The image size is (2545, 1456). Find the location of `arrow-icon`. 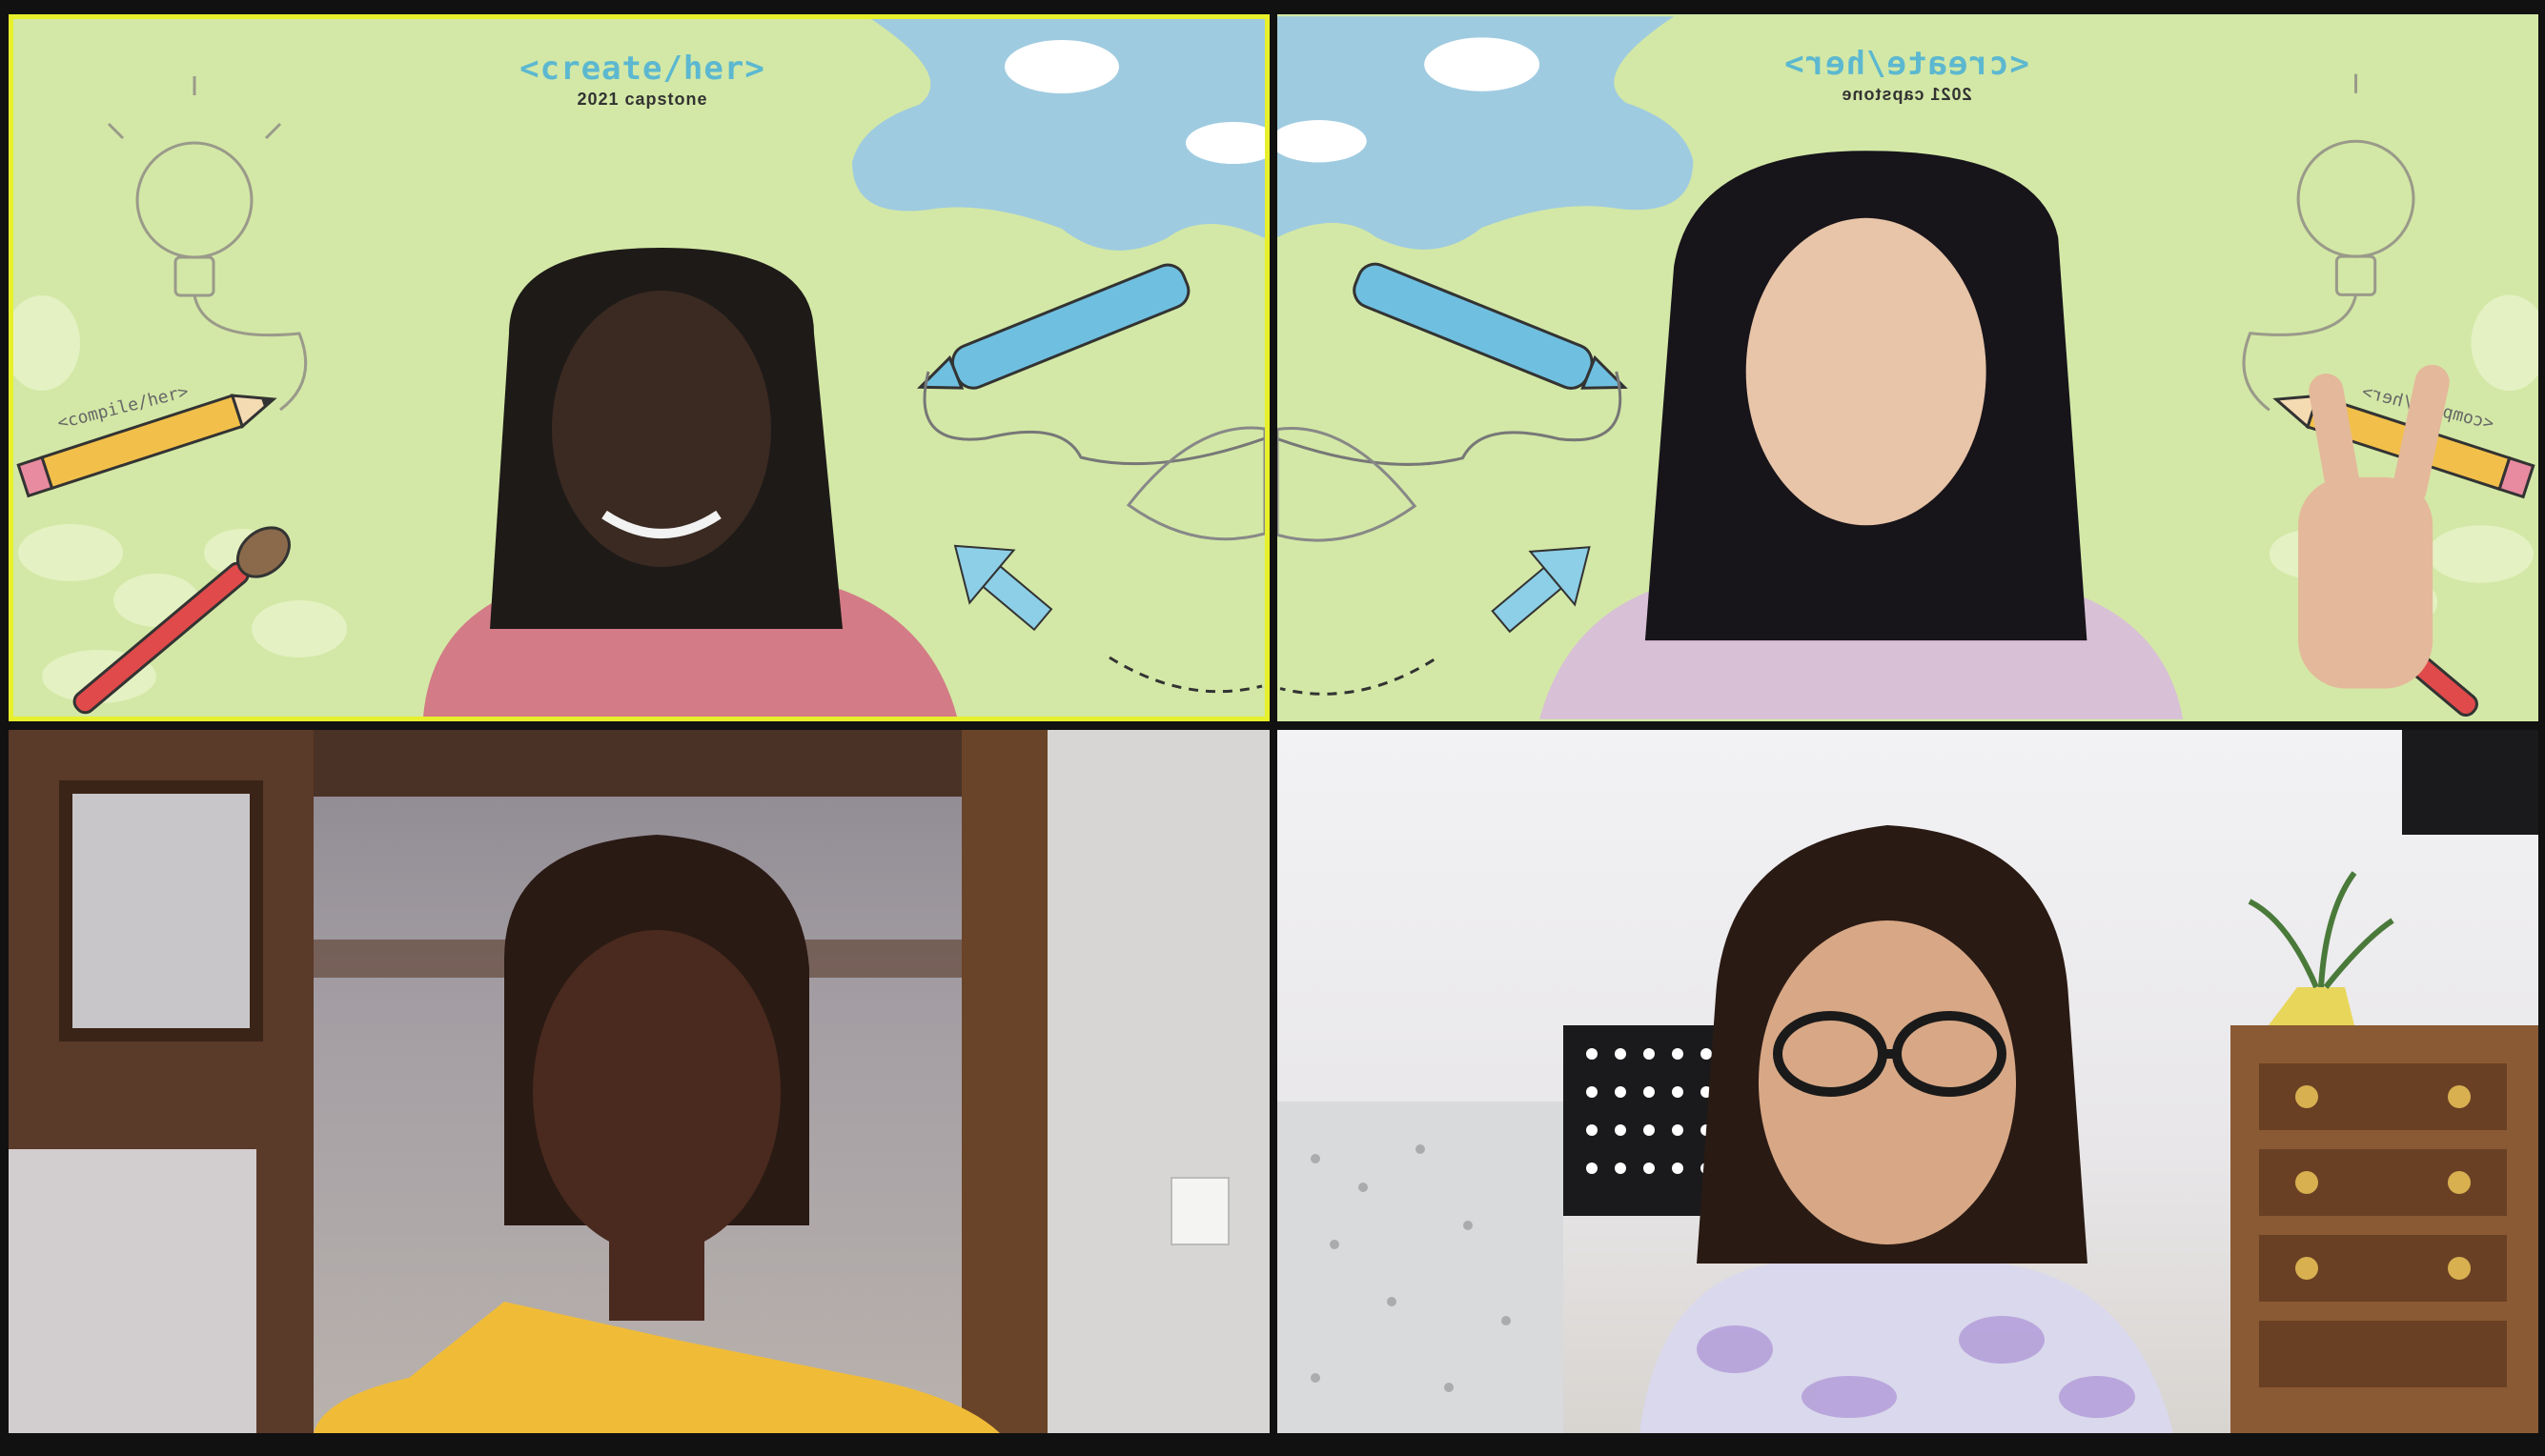

arrow-icon is located at coordinates (1003, 588).